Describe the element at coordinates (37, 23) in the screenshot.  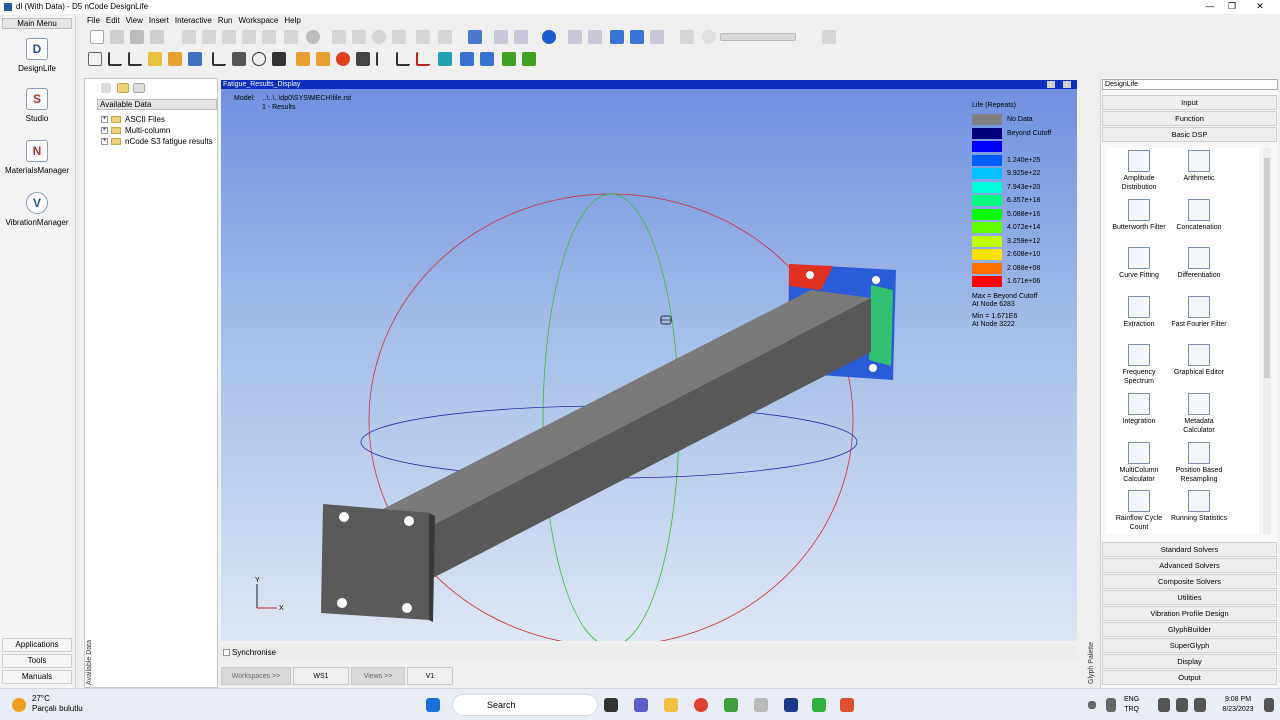
I see `main-menu-tab: Main Menu` at that location.